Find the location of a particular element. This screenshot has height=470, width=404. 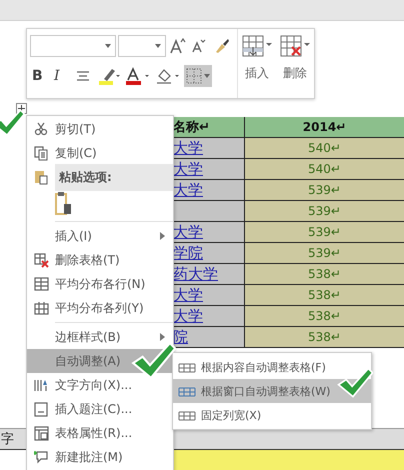

align-icon is located at coordinates (83, 76).